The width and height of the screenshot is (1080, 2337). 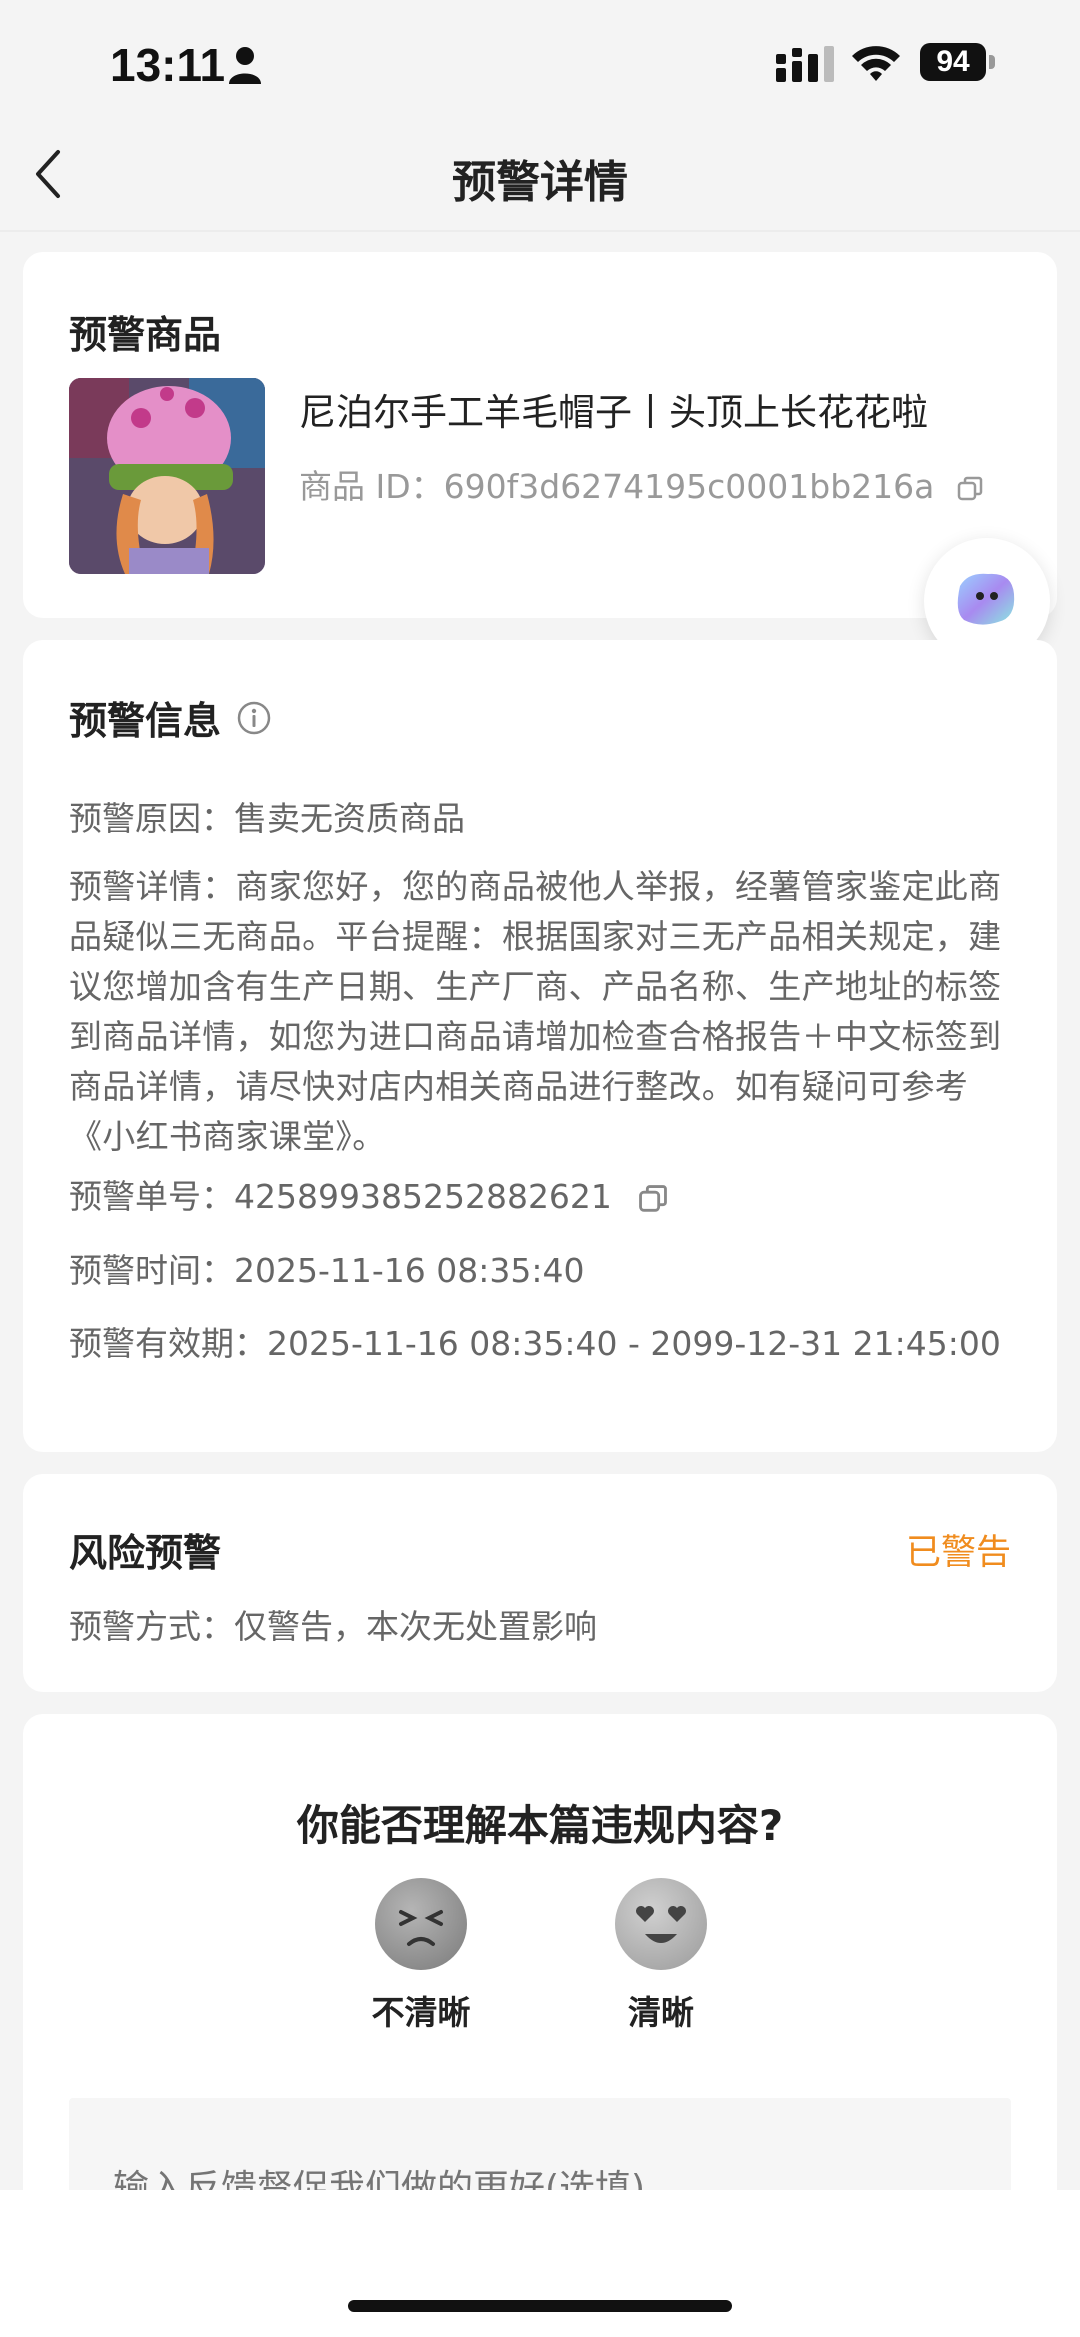 I want to click on clear-face-icon, so click(x=661, y=1924).